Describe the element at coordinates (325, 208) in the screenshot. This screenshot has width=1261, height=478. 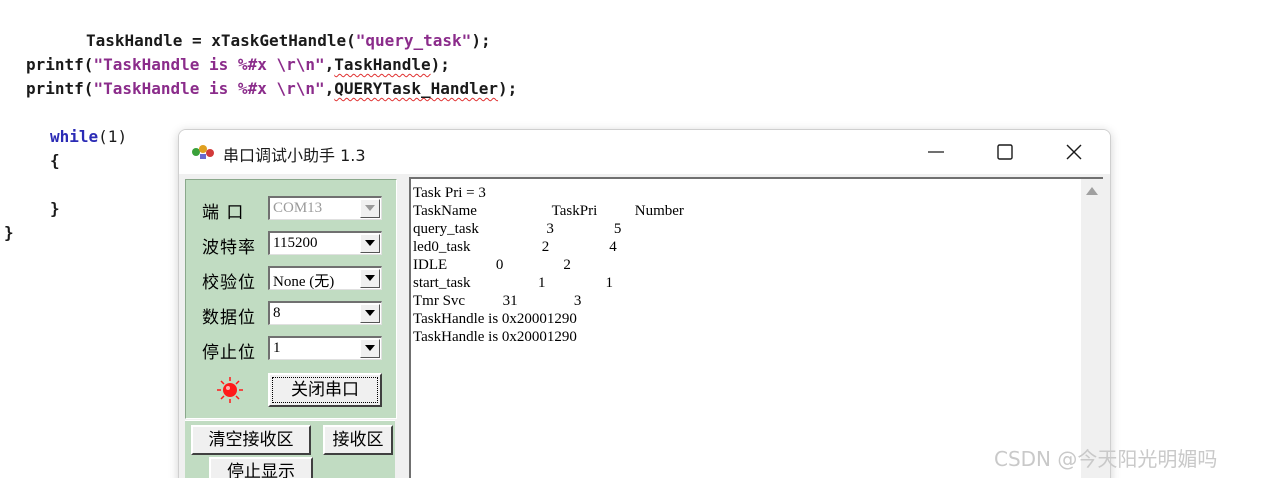
I see `port-select: COM13` at that location.